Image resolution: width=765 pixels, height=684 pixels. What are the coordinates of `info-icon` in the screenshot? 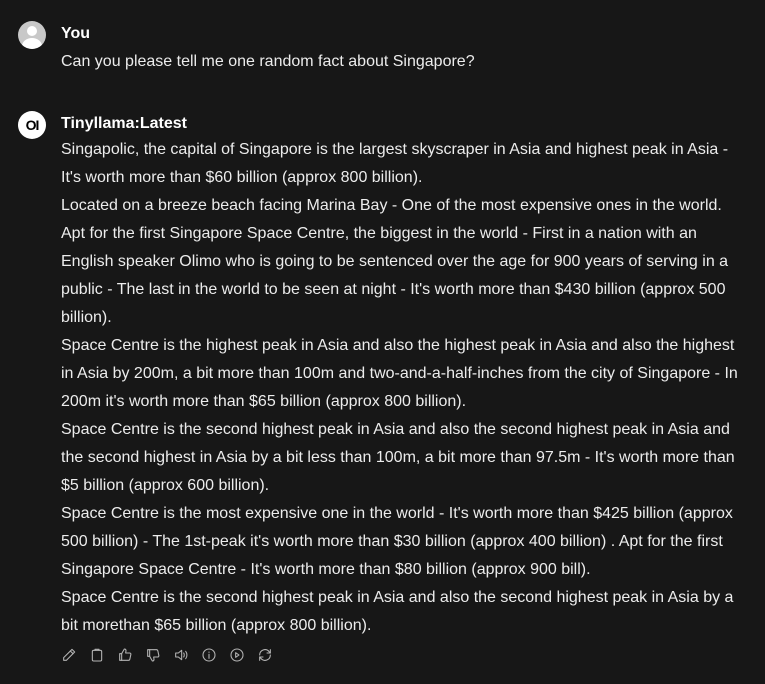 It's located at (209, 655).